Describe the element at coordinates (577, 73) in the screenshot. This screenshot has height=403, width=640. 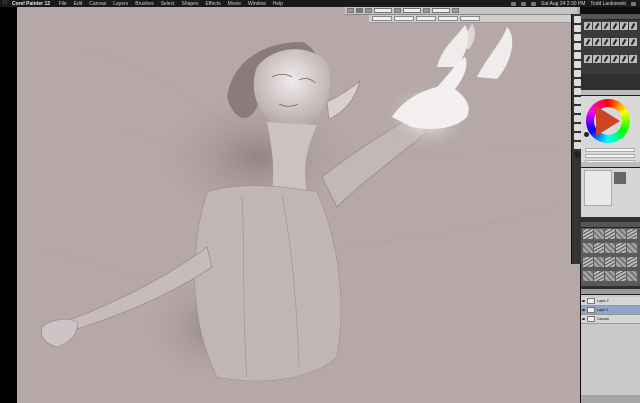
I see `lasso-tool-icon` at that location.